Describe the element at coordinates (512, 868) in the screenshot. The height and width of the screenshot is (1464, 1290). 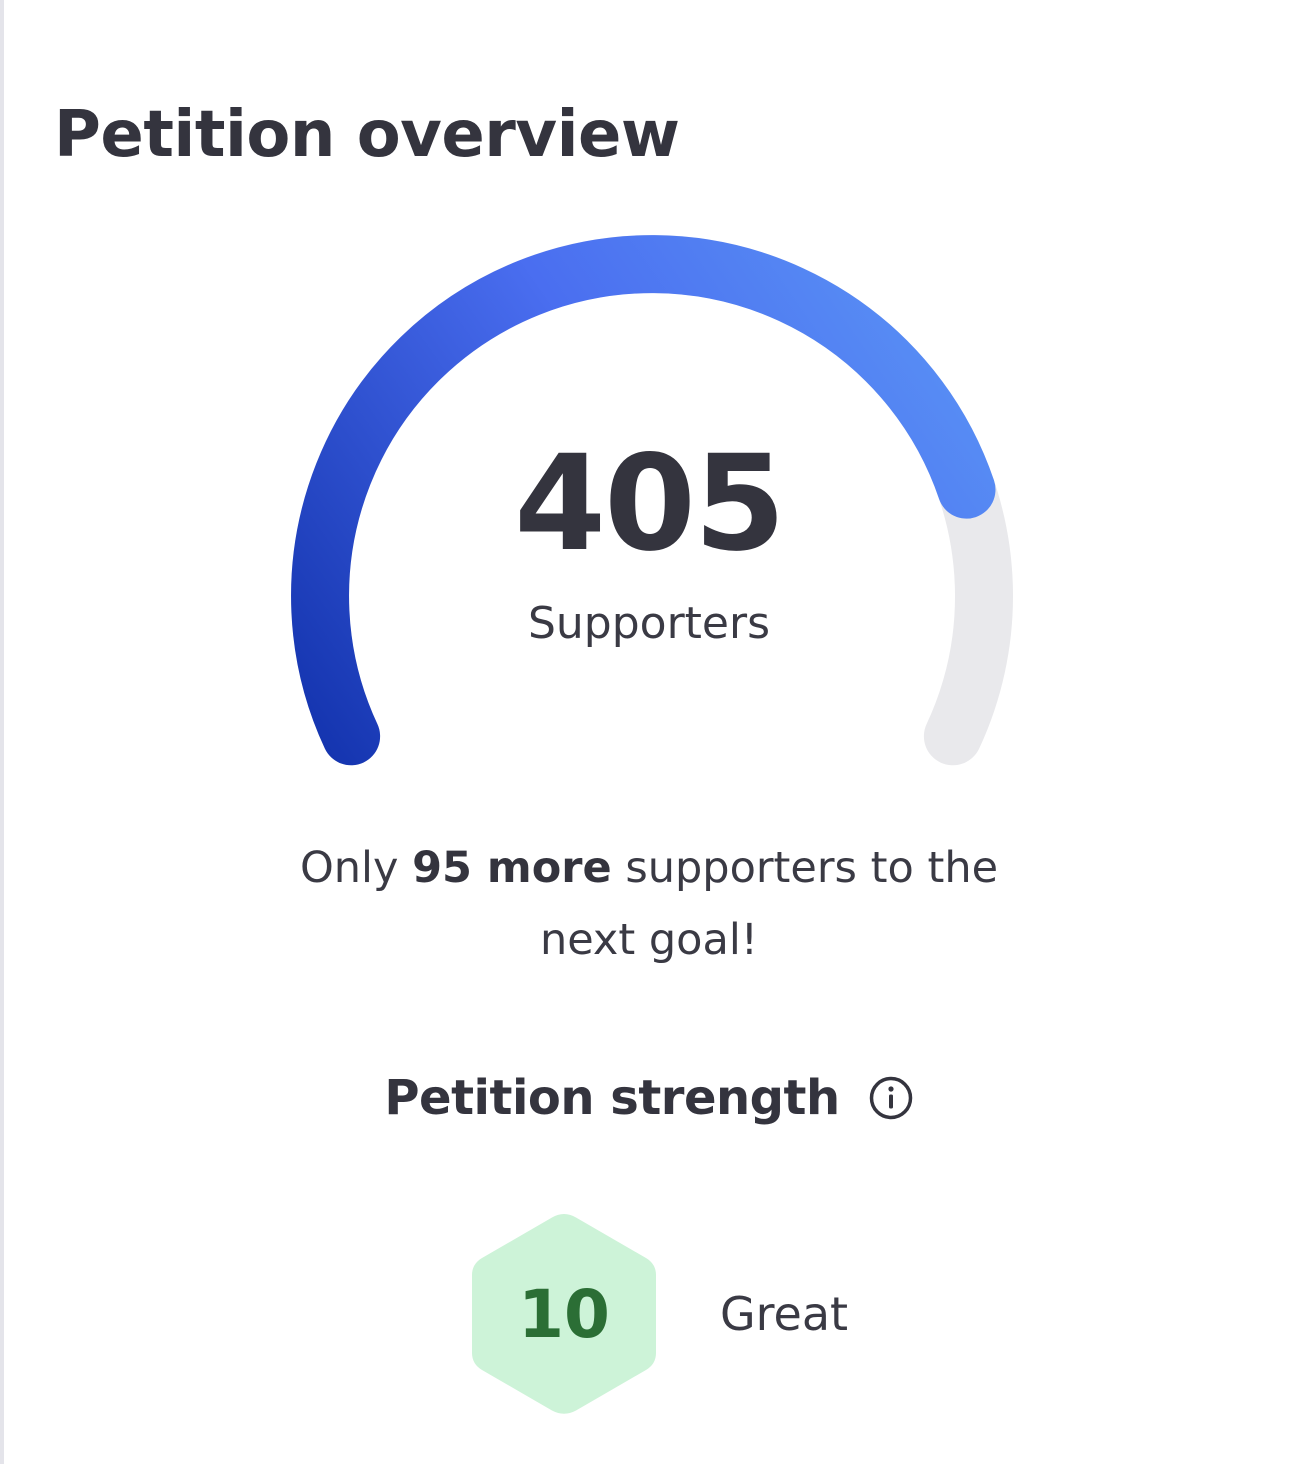
I see `goal-remaining-count: 95 more` at that location.